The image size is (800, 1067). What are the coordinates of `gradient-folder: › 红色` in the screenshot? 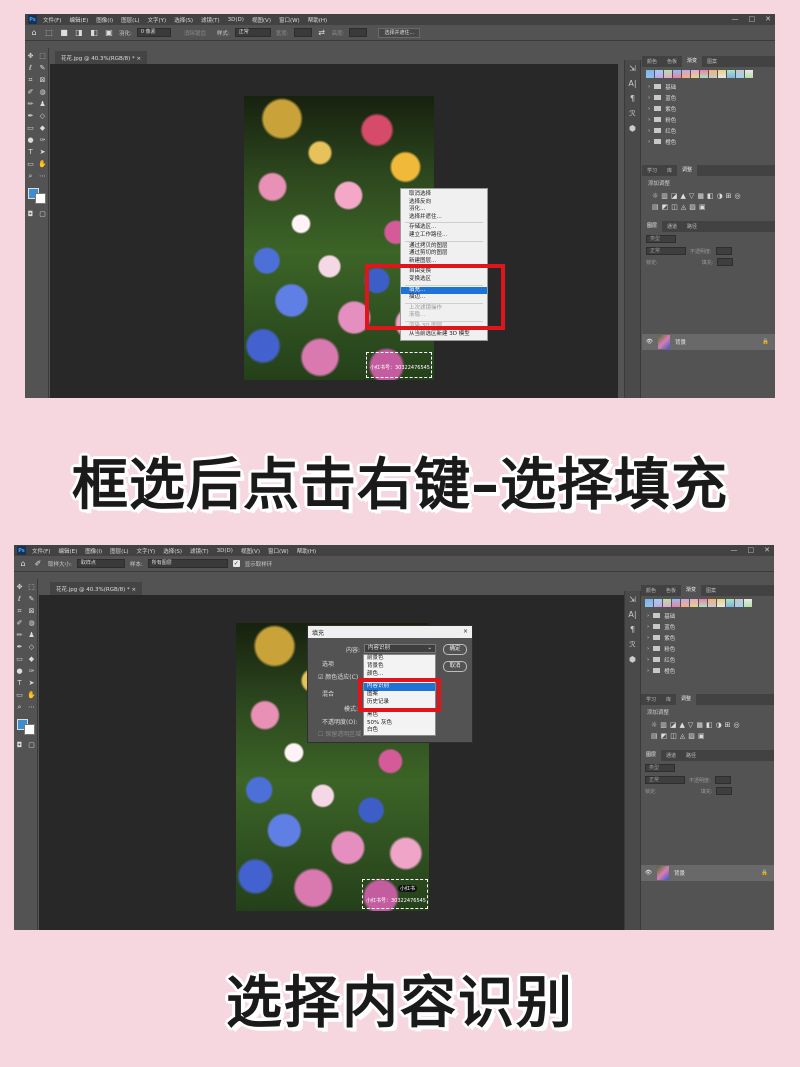 It's located at (708, 130).